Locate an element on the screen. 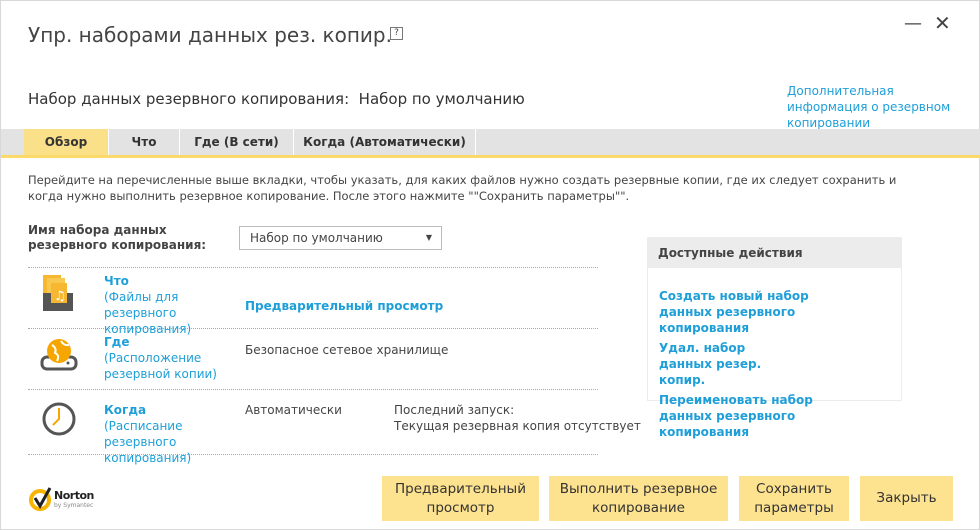 The width and height of the screenshot is (980, 530). where-title: Где is located at coordinates (117, 342).